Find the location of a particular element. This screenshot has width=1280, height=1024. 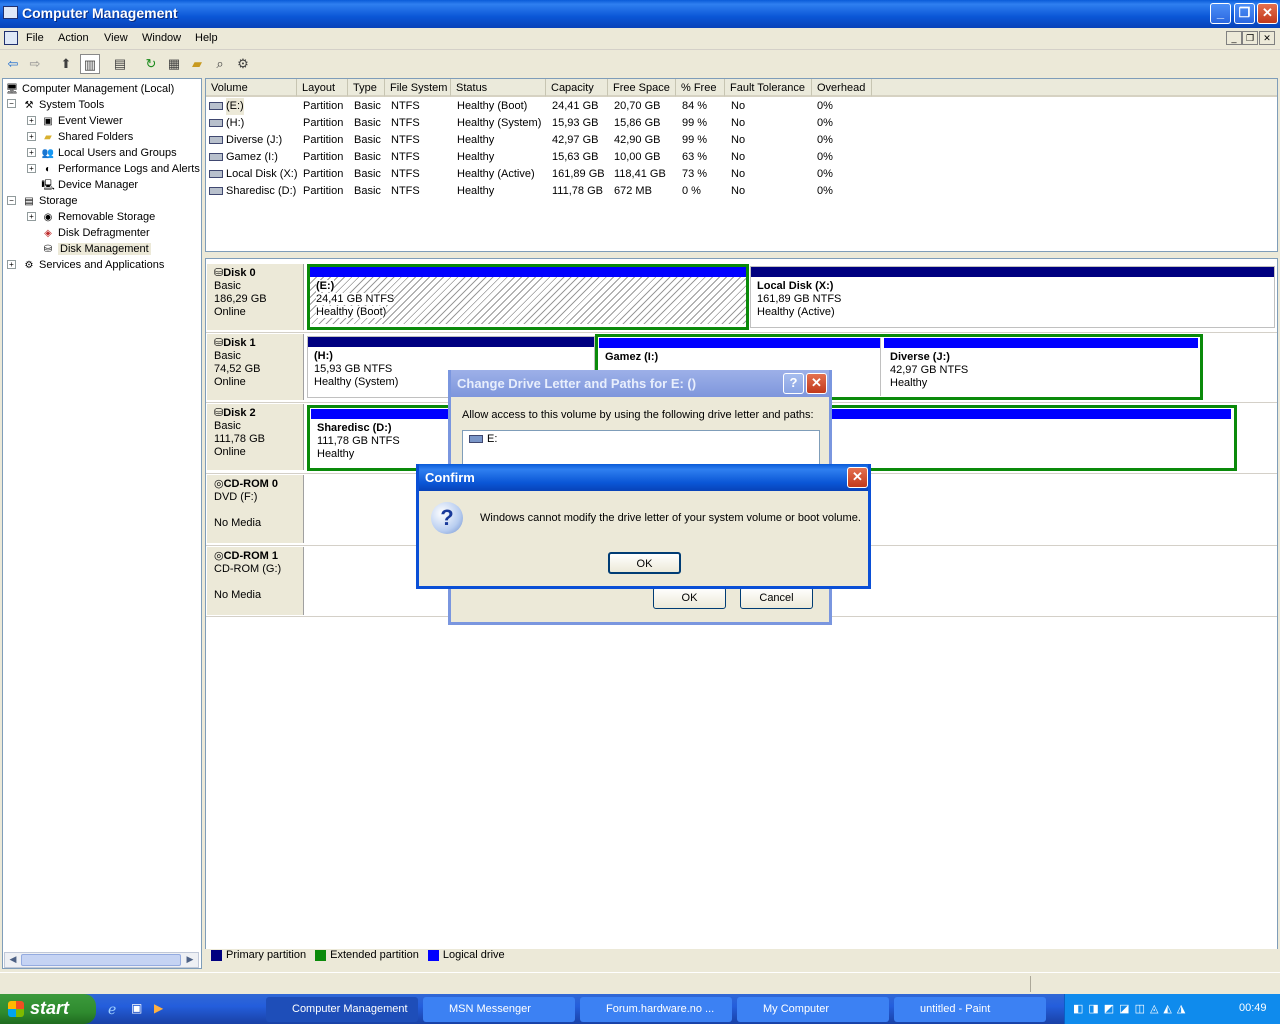

col-percent-free: % Free is located at coordinates (700, 88).